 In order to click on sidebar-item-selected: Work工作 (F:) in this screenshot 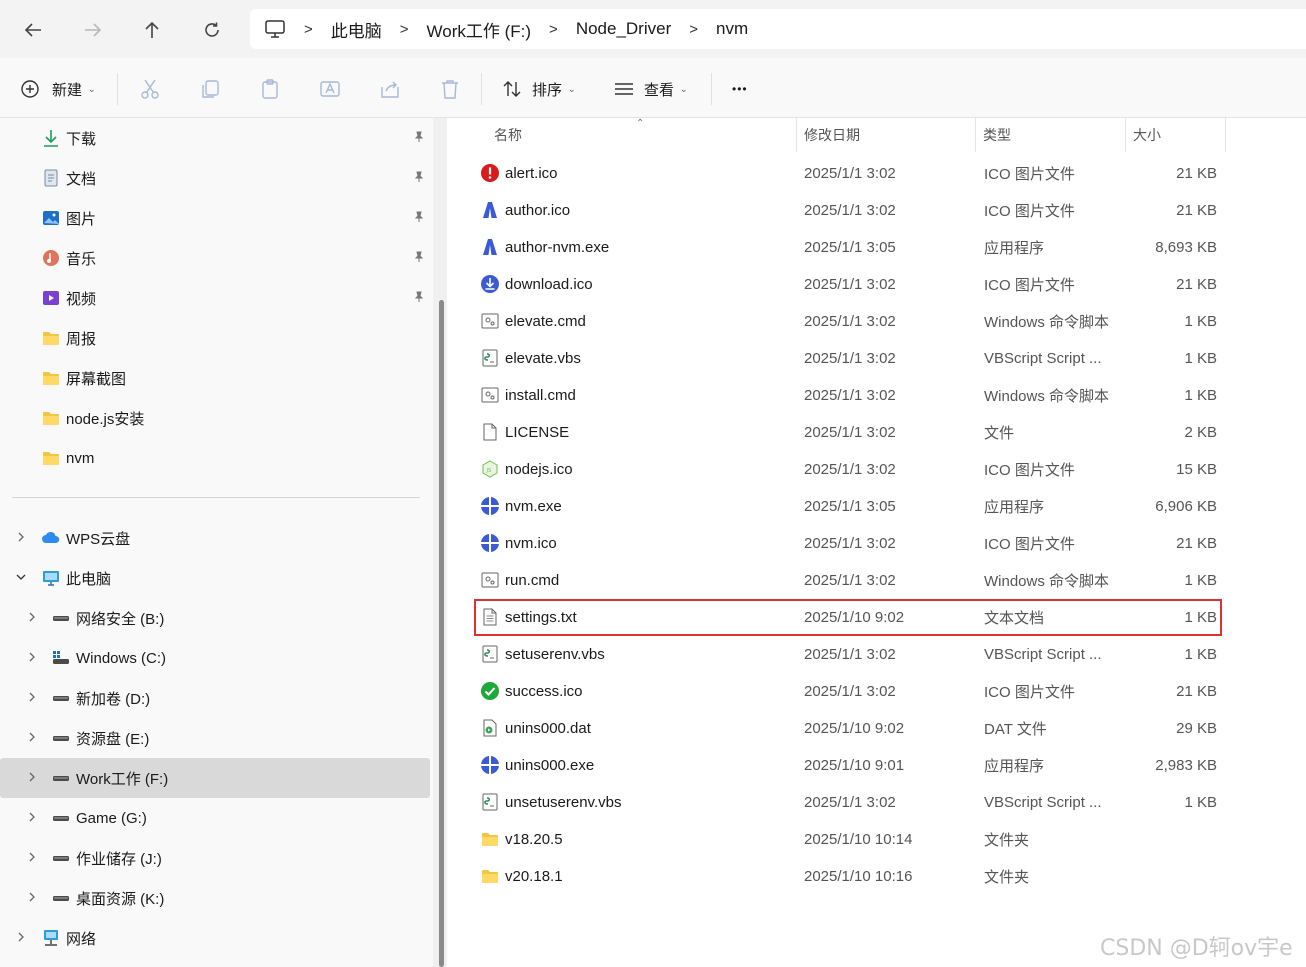, I will do `click(215, 778)`.